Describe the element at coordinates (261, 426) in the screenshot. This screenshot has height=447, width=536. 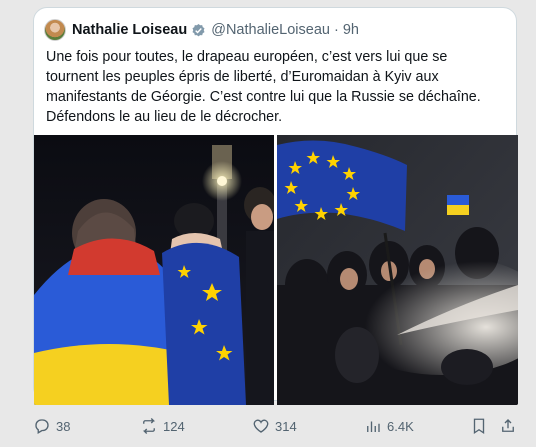
I see `heart-icon` at that location.